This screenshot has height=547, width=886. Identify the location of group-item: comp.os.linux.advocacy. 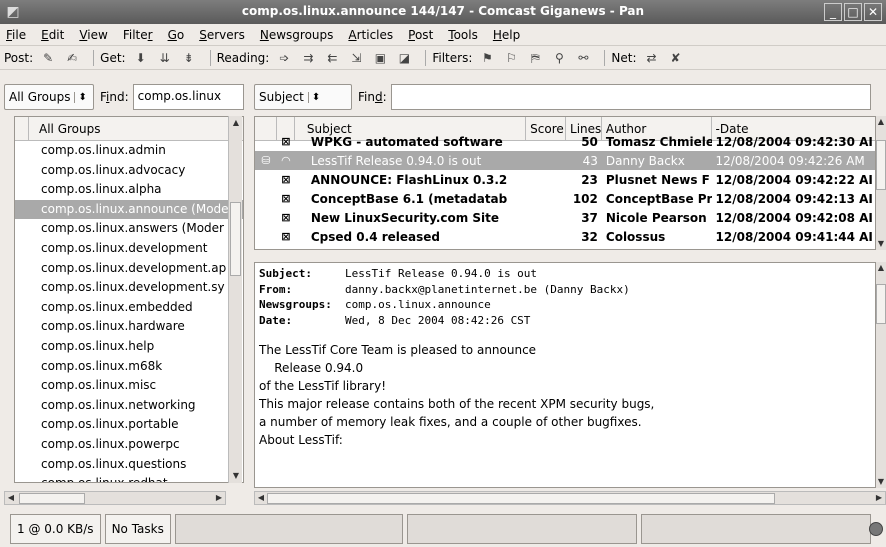
(129, 171).